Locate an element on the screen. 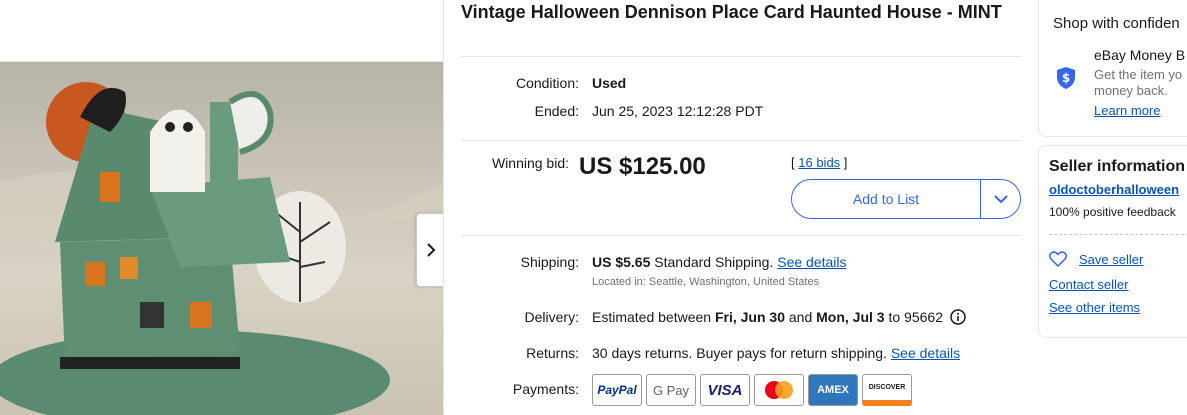 The height and width of the screenshot is (415, 1187). mastercard-icon is located at coordinates (779, 390).